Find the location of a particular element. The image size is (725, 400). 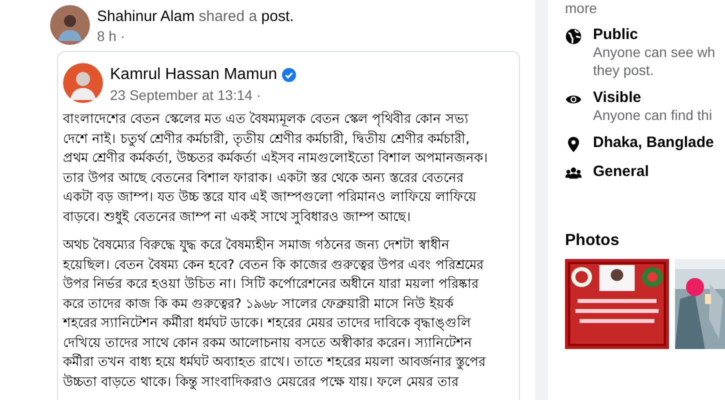

avatar is located at coordinates (70, 25).